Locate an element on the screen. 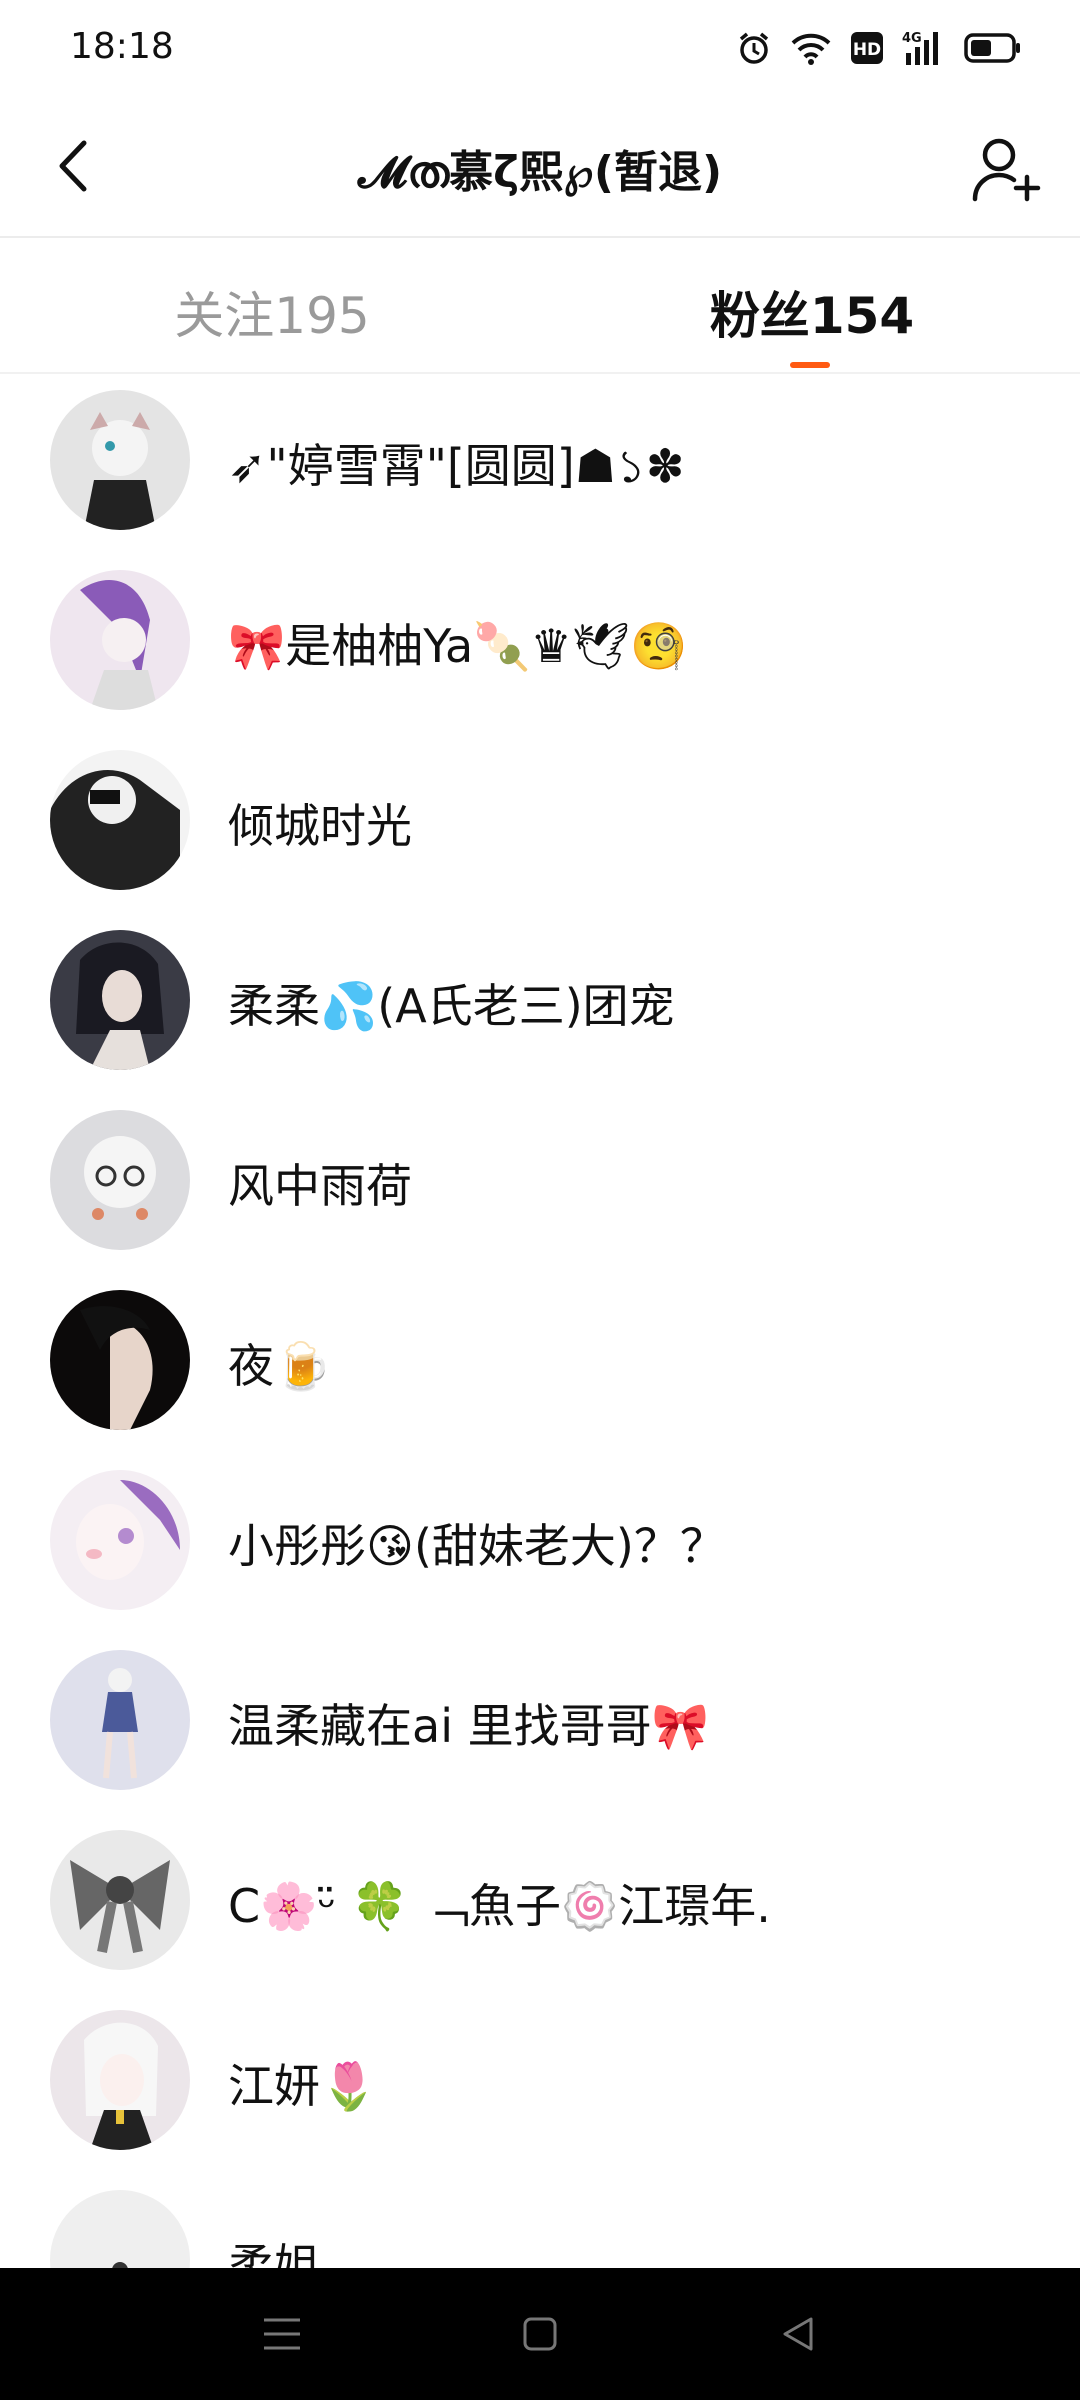 The width and height of the screenshot is (1080, 2400). menu-button is located at coordinates (282, 2334).